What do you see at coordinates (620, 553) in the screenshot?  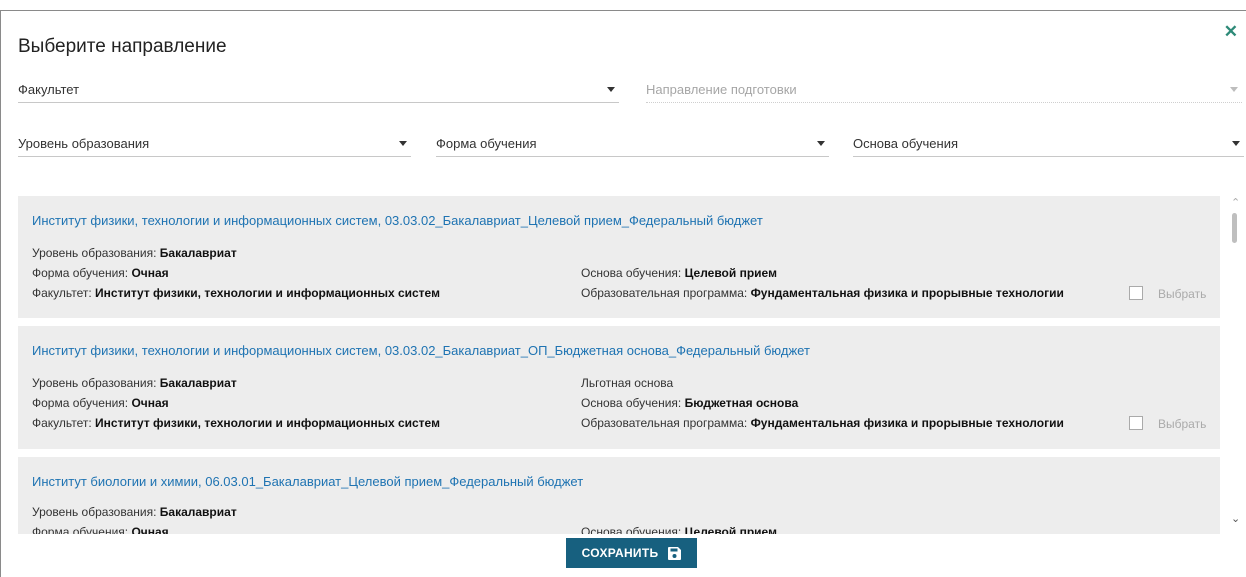 I see `save-button-label: СОХРАНИТЬ` at bounding box center [620, 553].